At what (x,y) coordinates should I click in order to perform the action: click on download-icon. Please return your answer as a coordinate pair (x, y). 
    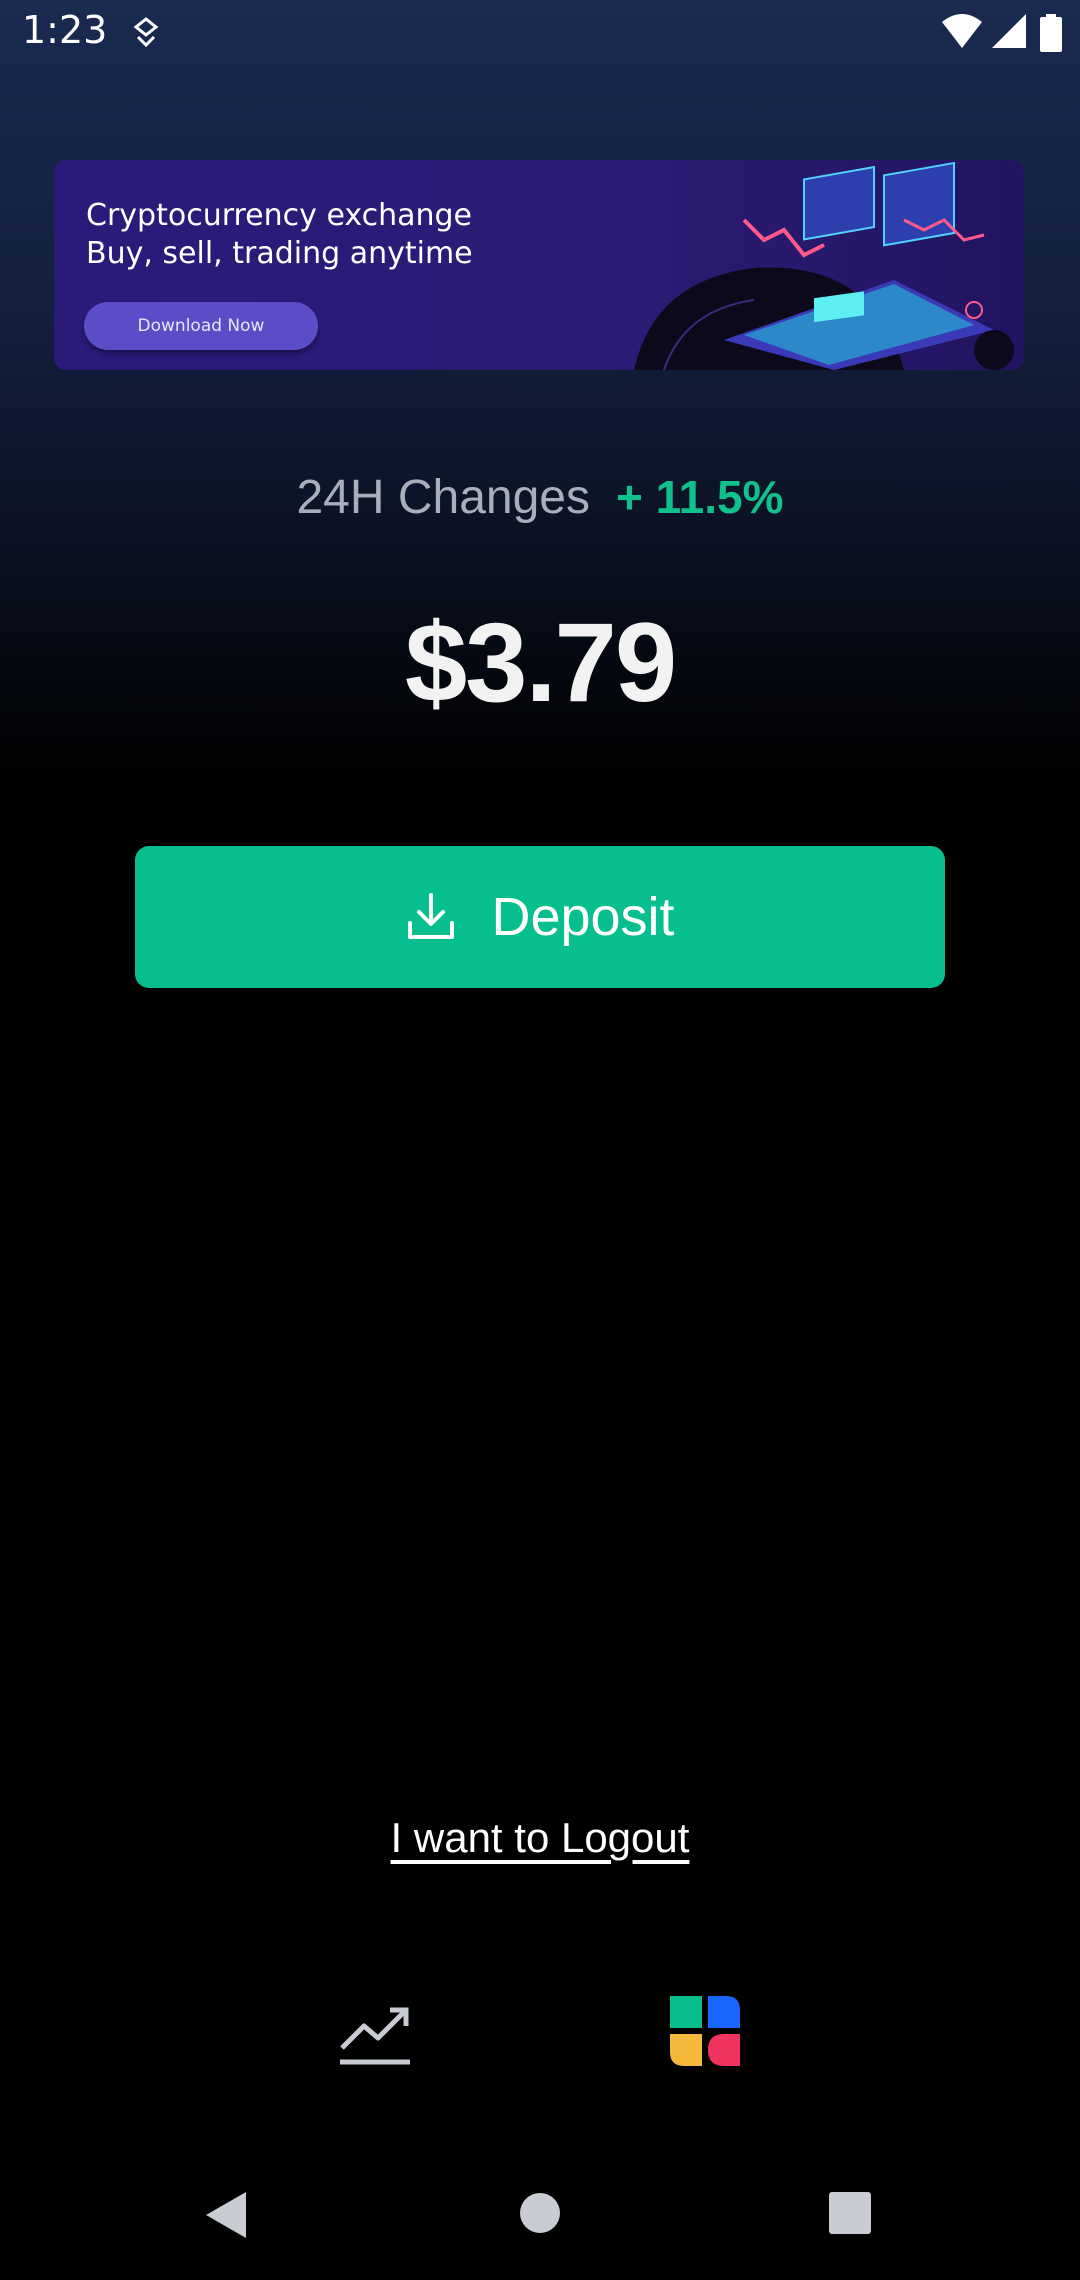
    Looking at the image, I should click on (431, 916).